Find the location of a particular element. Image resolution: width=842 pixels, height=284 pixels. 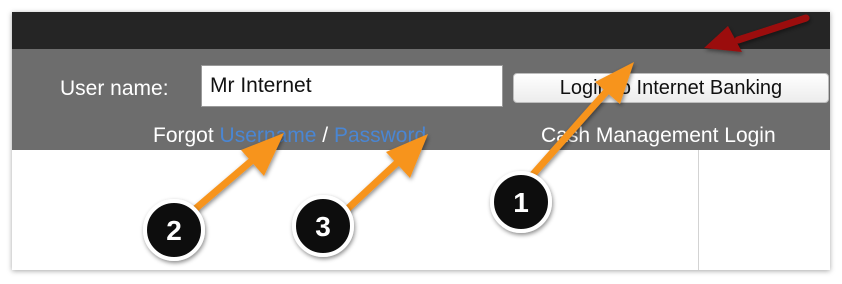

content-divider is located at coordinates (698, 210).